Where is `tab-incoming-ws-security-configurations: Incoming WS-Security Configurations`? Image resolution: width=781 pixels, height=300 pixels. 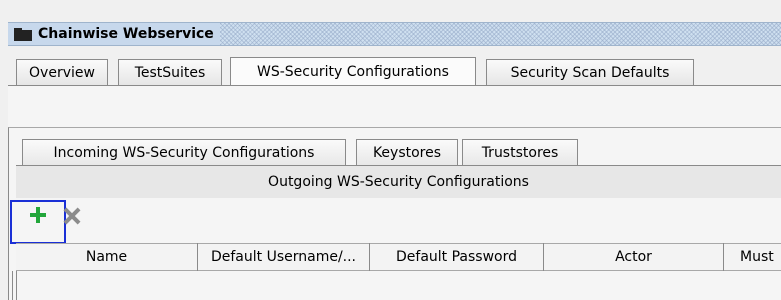 tab-incoming-ws-security-configurations: Incoming WS-Security Configurations is located at coordinates (184, 152).